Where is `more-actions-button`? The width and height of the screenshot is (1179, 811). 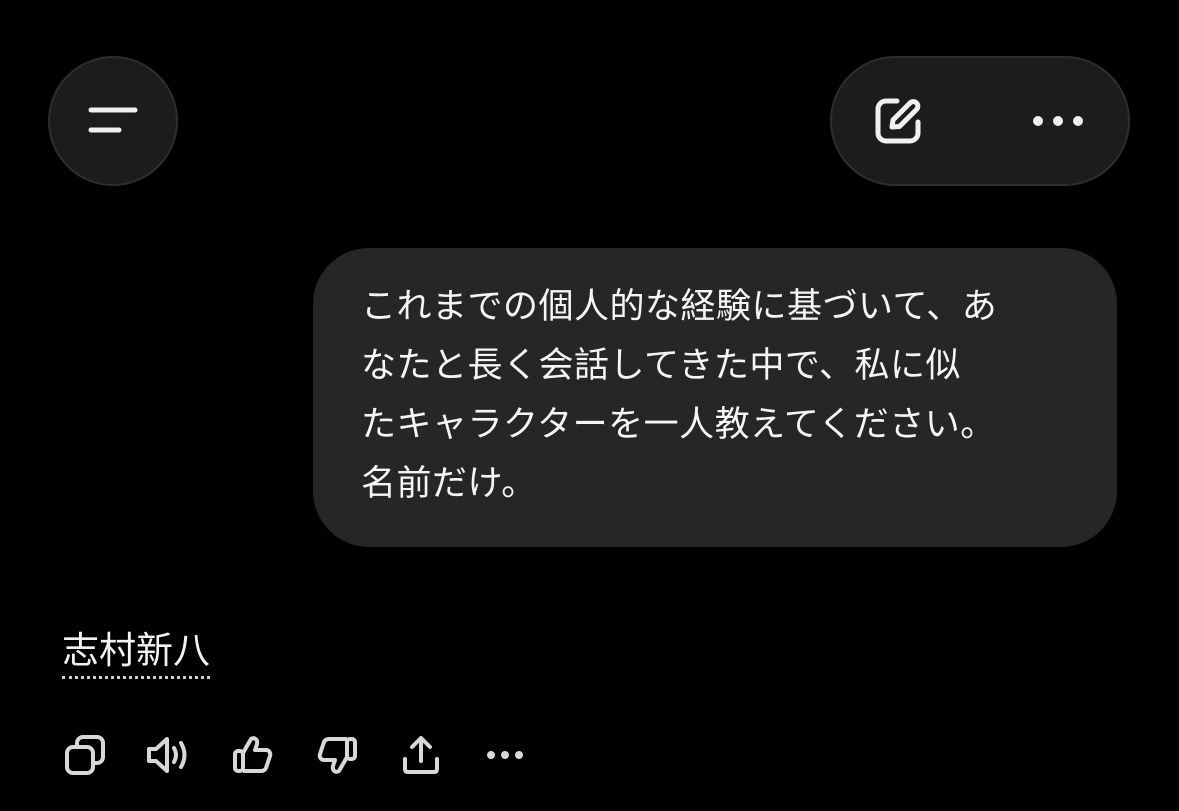
more-actions-button is located at coordinates (505, 755).